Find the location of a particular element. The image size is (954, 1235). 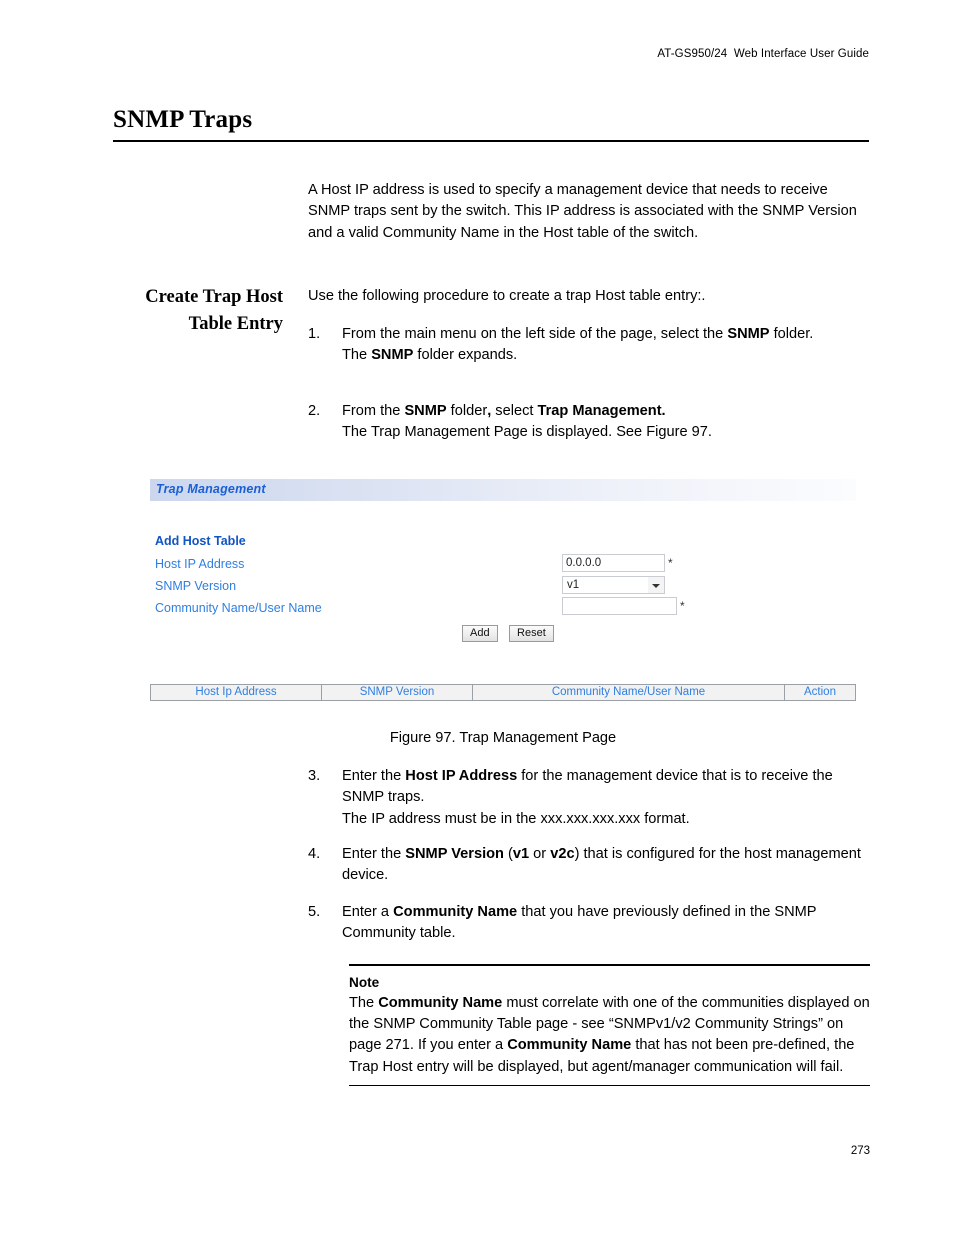

side-heading-line-2: Table Entry is located at coordinates (235, 324).